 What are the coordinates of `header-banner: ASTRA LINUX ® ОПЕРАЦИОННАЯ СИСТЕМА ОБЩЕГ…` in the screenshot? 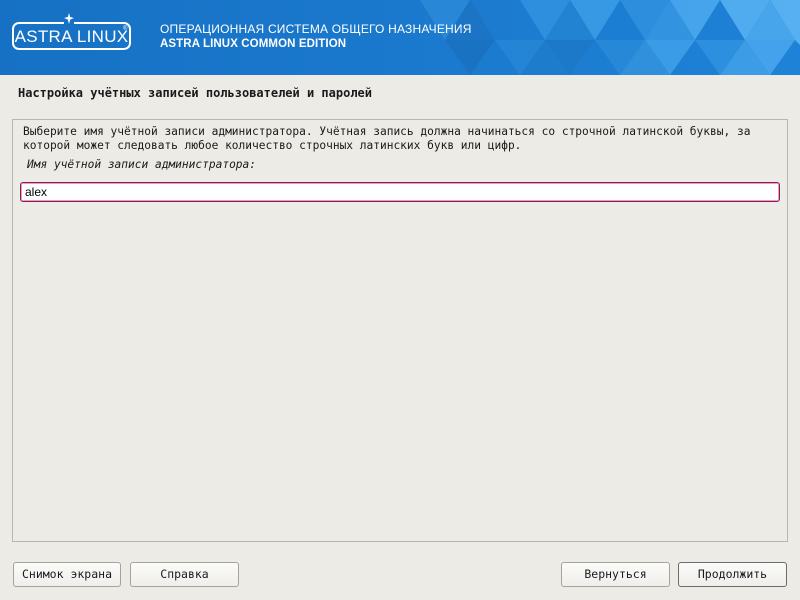 It's located at (400, 37).